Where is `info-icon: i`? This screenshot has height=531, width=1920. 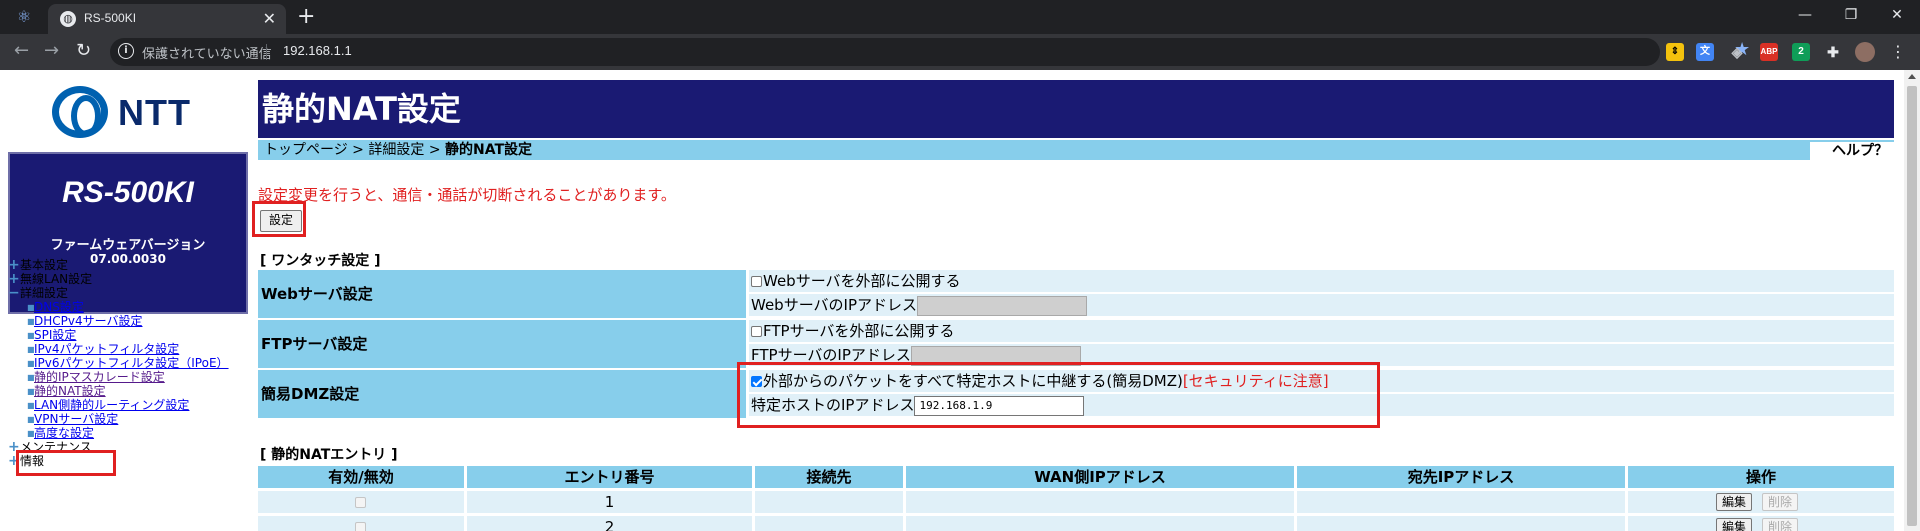
info-icon: i is located at coordinates (126, 51).